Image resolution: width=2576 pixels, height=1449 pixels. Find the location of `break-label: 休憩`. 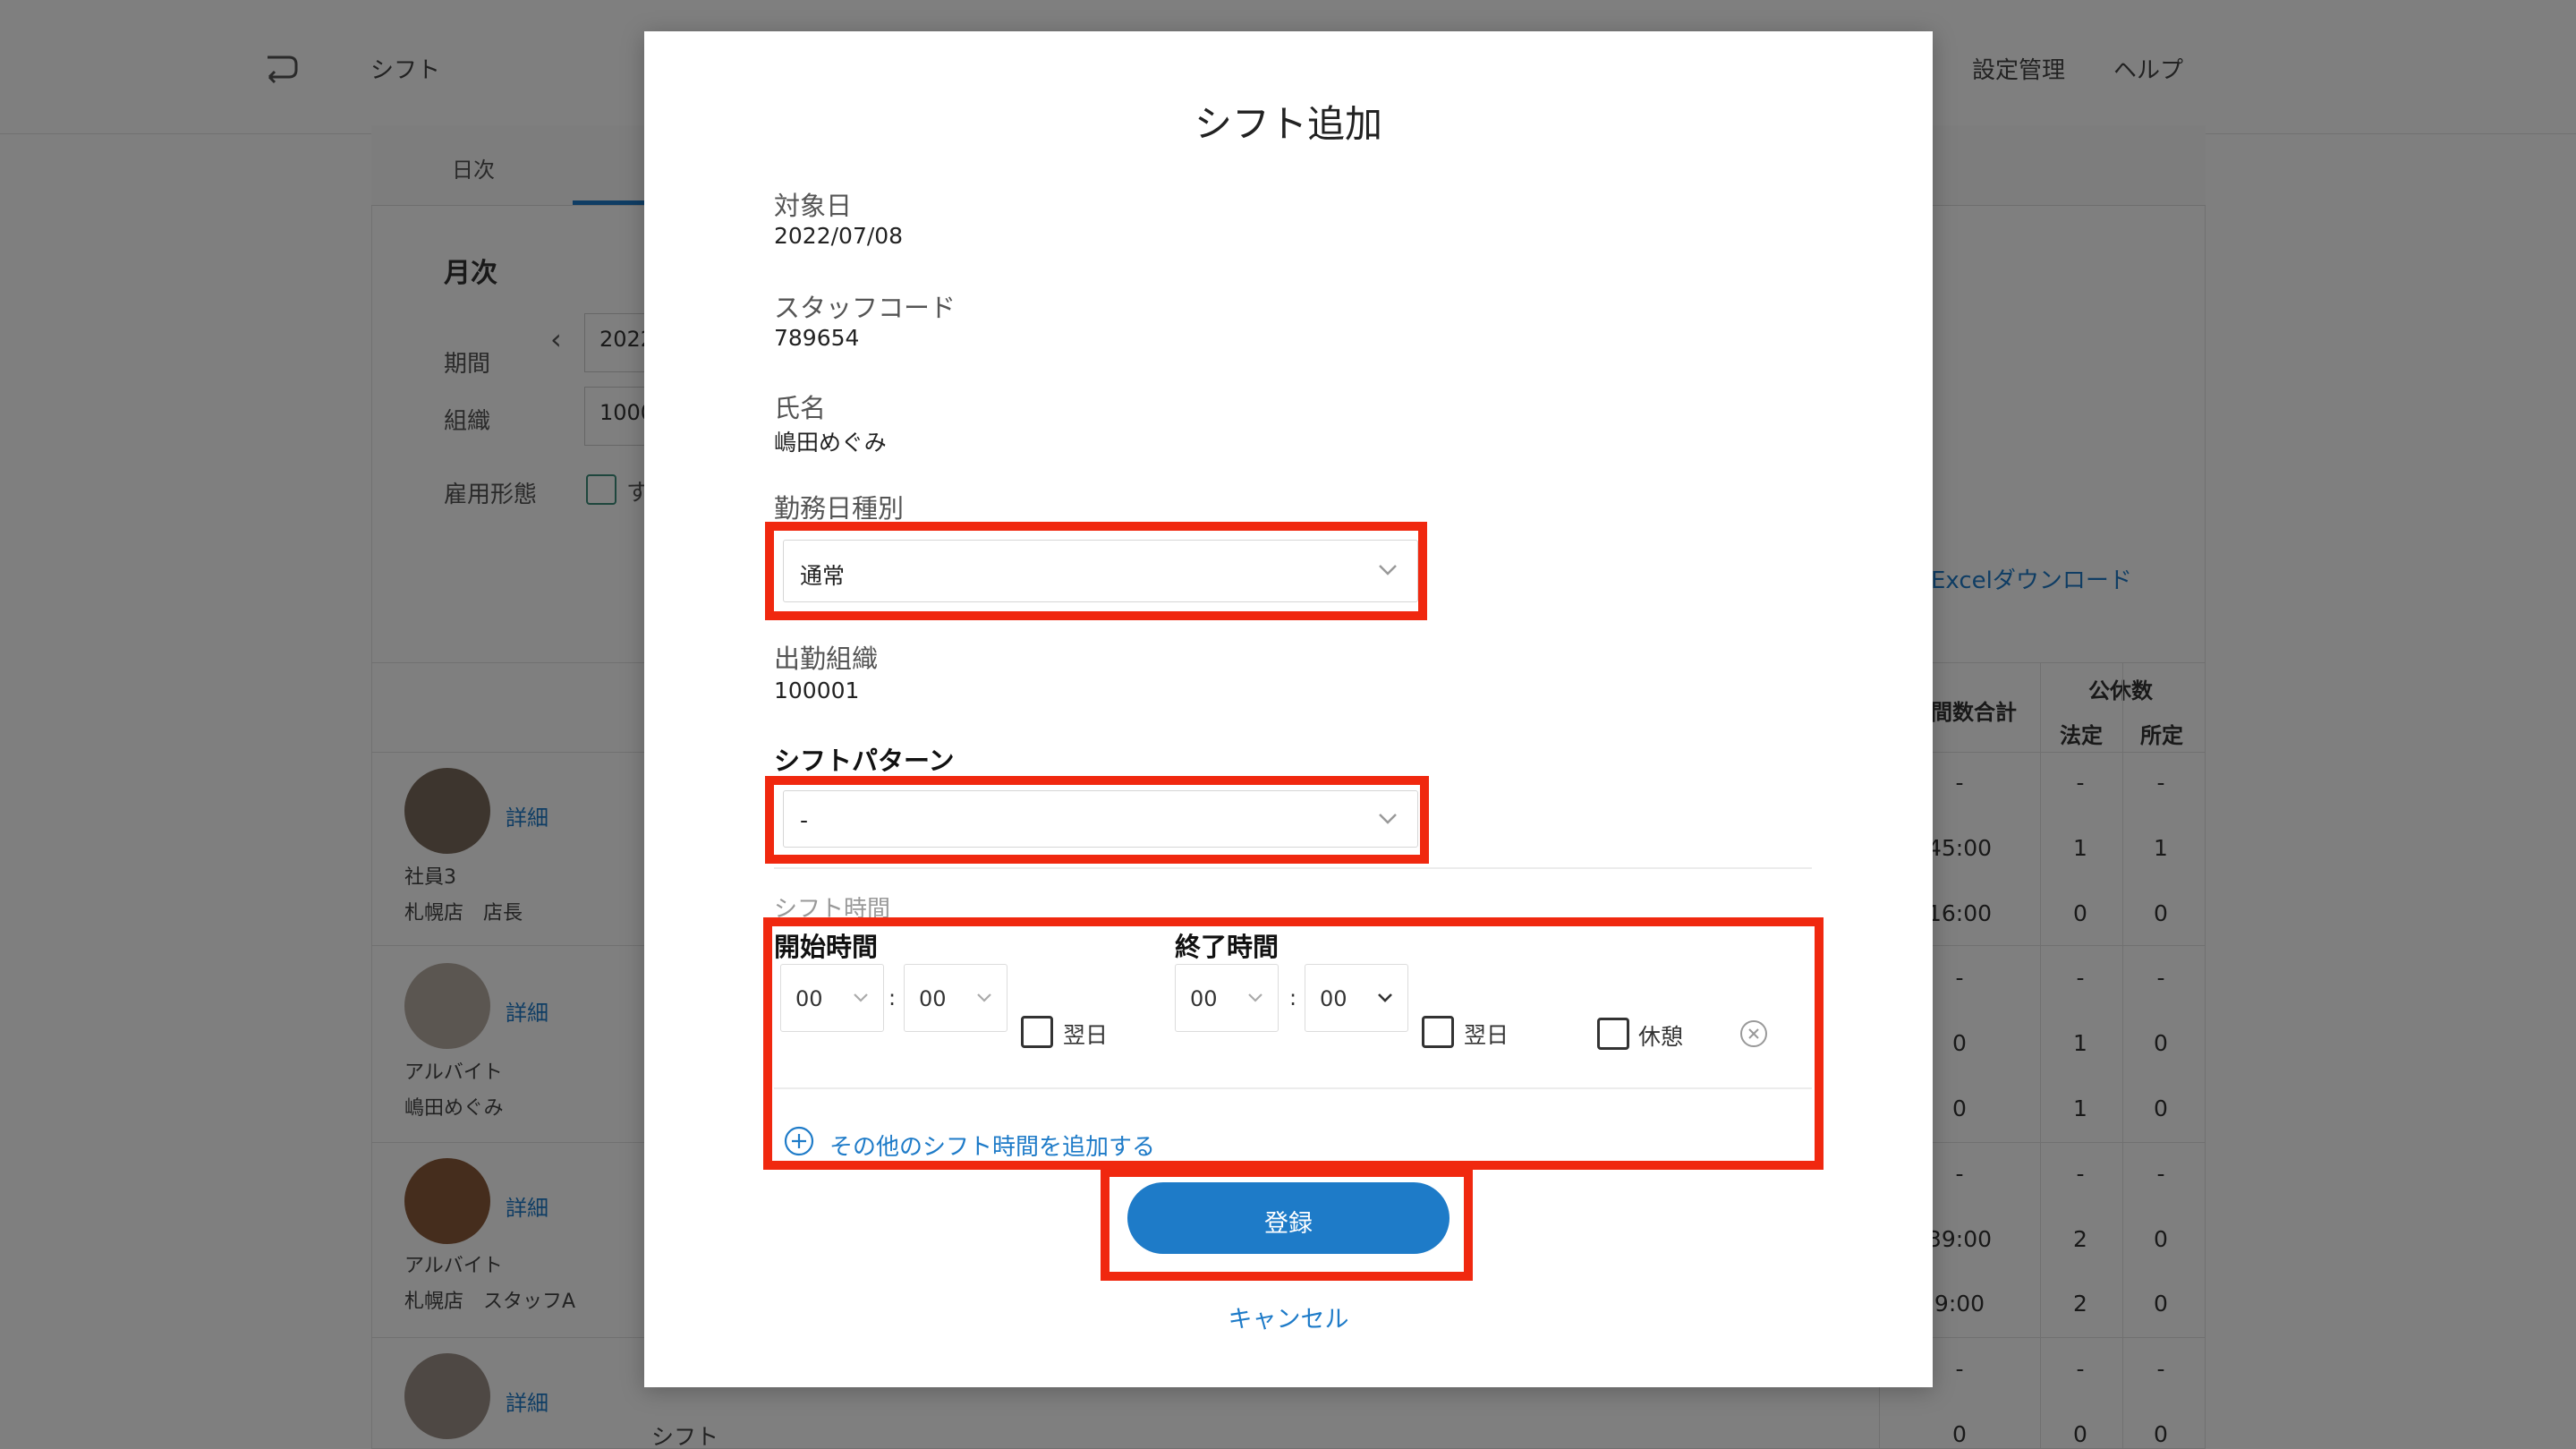

break-label: 休憩 is located at coordinates (1661, 1037).